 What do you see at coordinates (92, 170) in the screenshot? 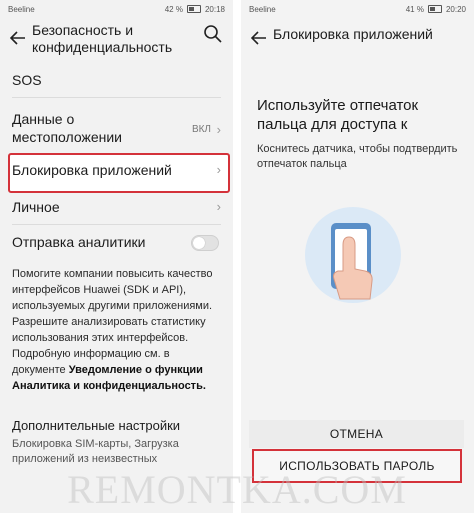
I see `app-lock-label: Блокировка приложений` at bounding box center [92, 170].